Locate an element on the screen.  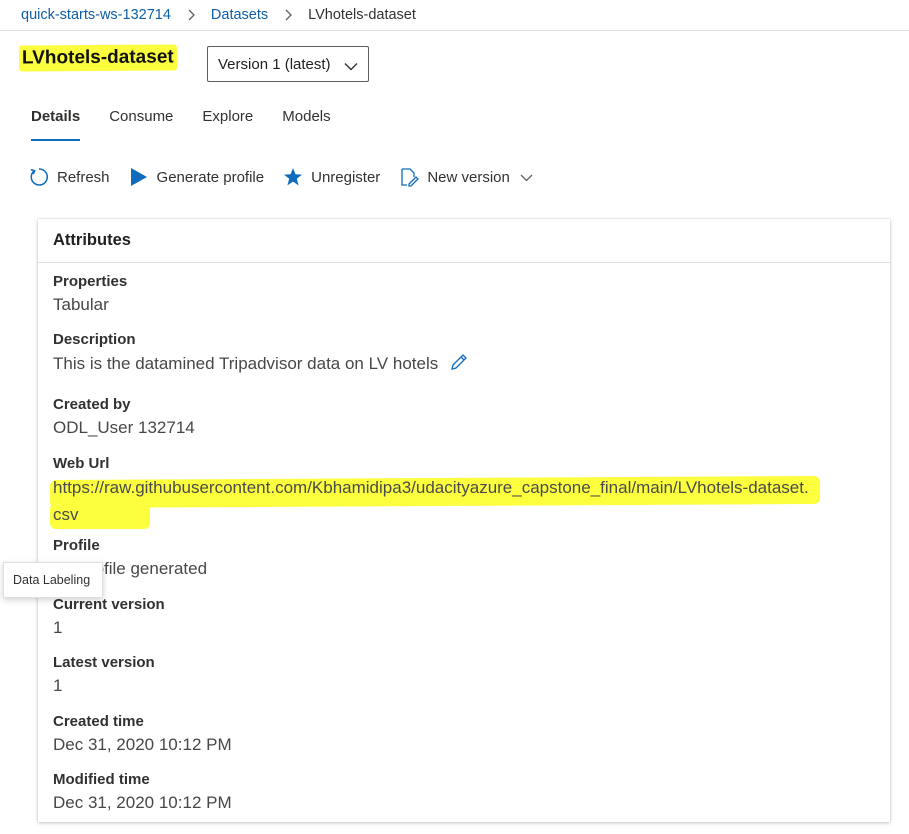
unregister-label: Unregister is located at coordinates (346, 177).